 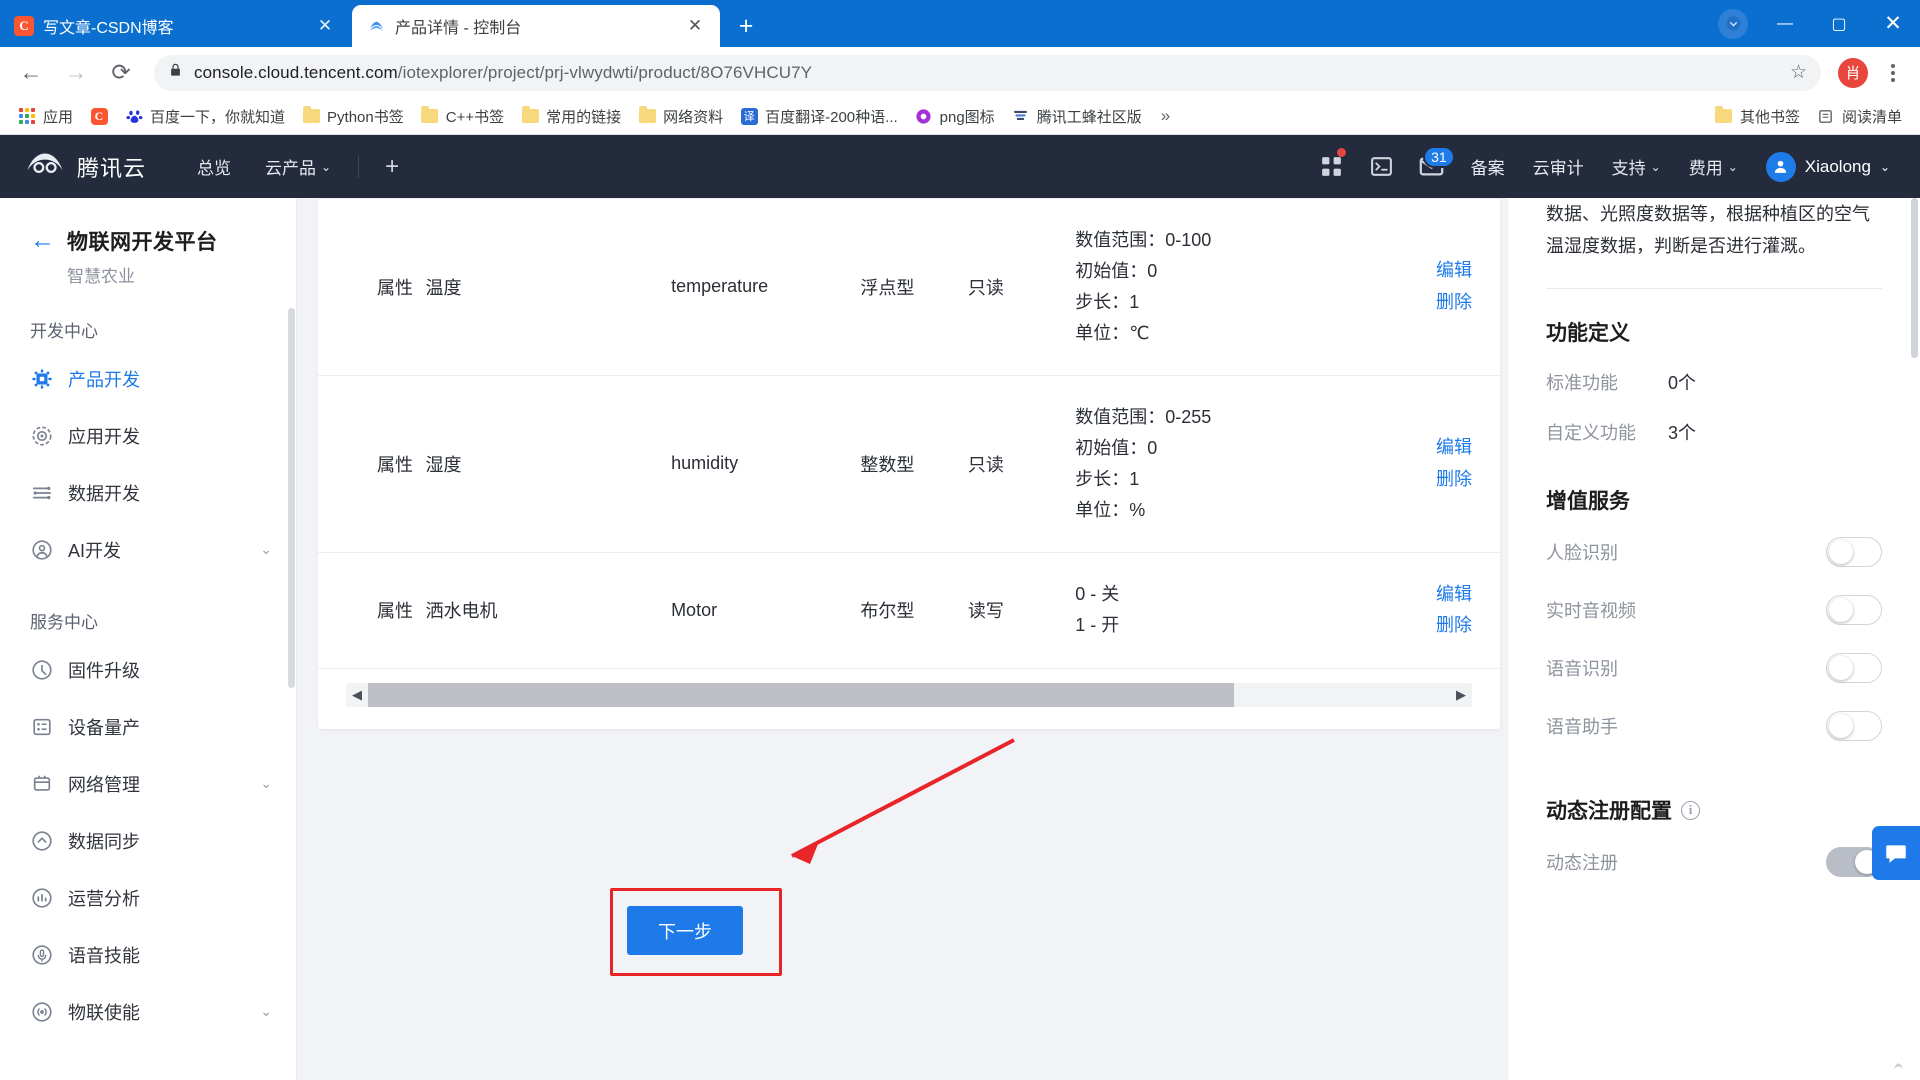 I want to click on service-row-voice-assistant: 语音助手, so click(x=1714, y=726).